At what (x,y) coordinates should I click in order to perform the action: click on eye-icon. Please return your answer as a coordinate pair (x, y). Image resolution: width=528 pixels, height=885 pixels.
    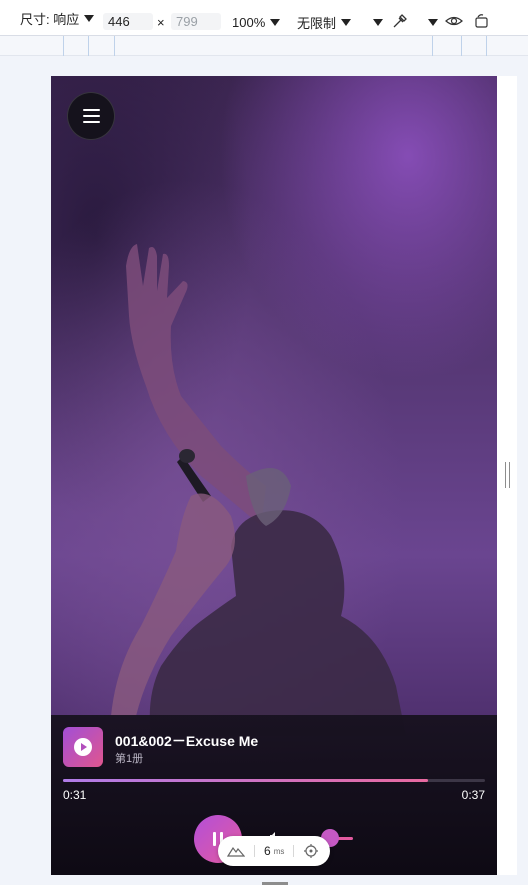
    Looking at the image, I should click on (454, 21).